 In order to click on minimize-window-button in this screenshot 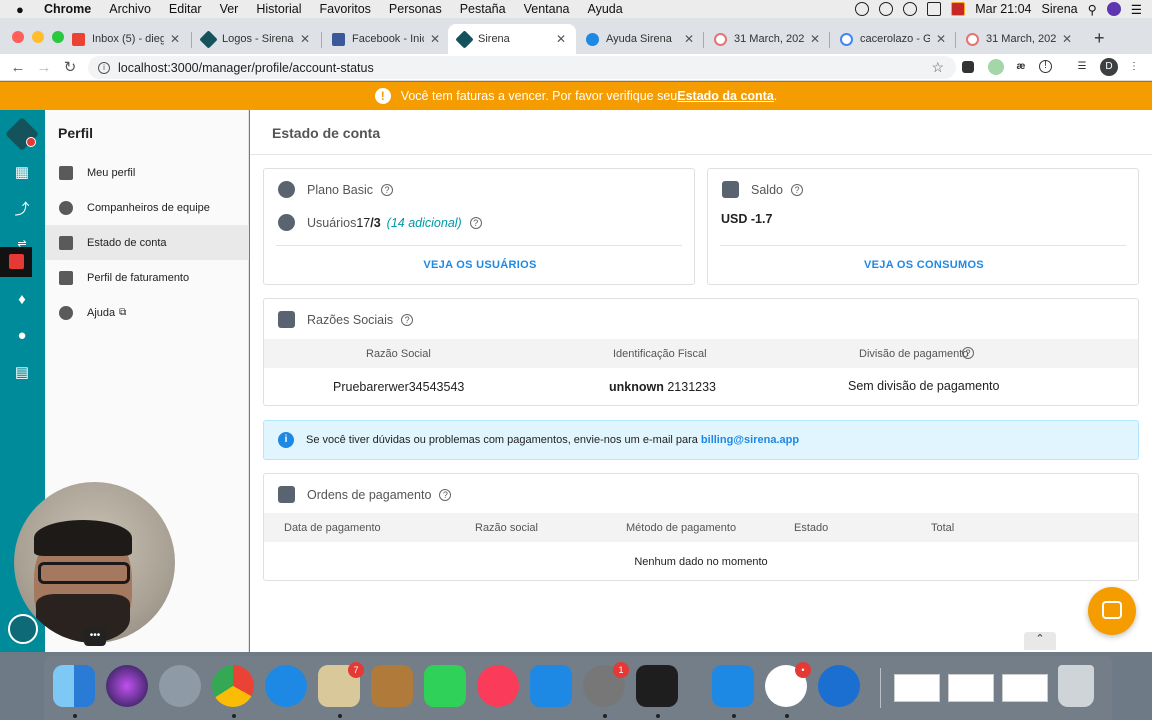, I will do `click(38, 37)`.